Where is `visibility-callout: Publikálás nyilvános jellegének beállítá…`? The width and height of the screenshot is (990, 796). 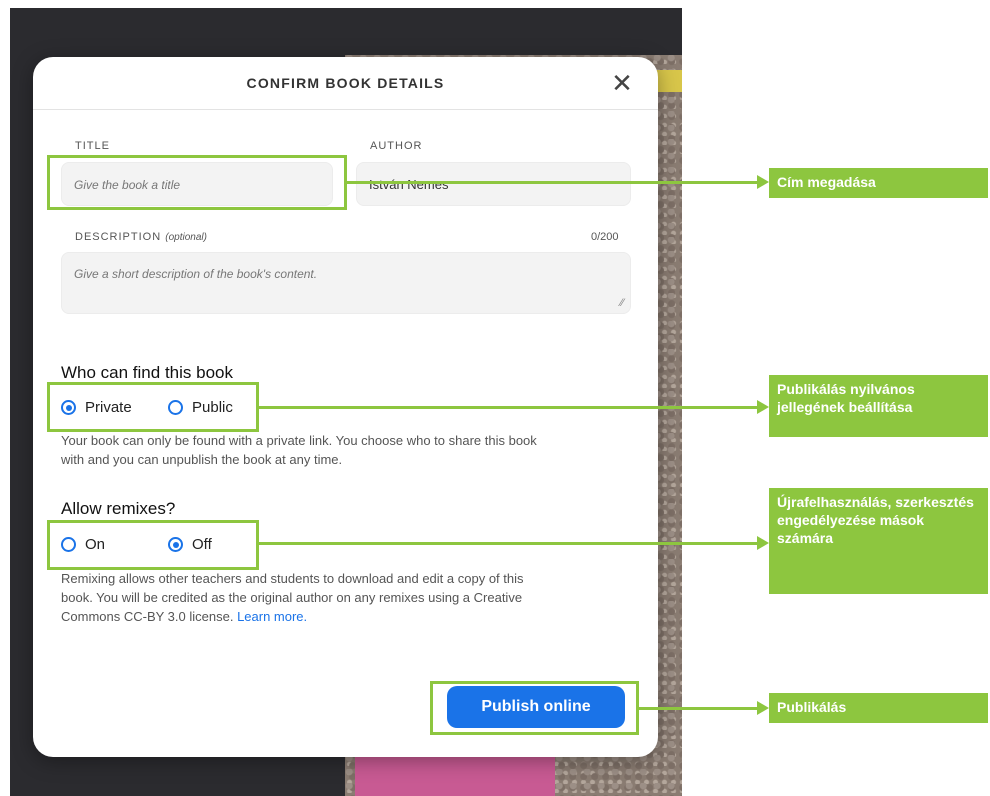
visibility-callout: Publikálás nyilvános jellegének beállítá… is located at coordinates (878, 406).